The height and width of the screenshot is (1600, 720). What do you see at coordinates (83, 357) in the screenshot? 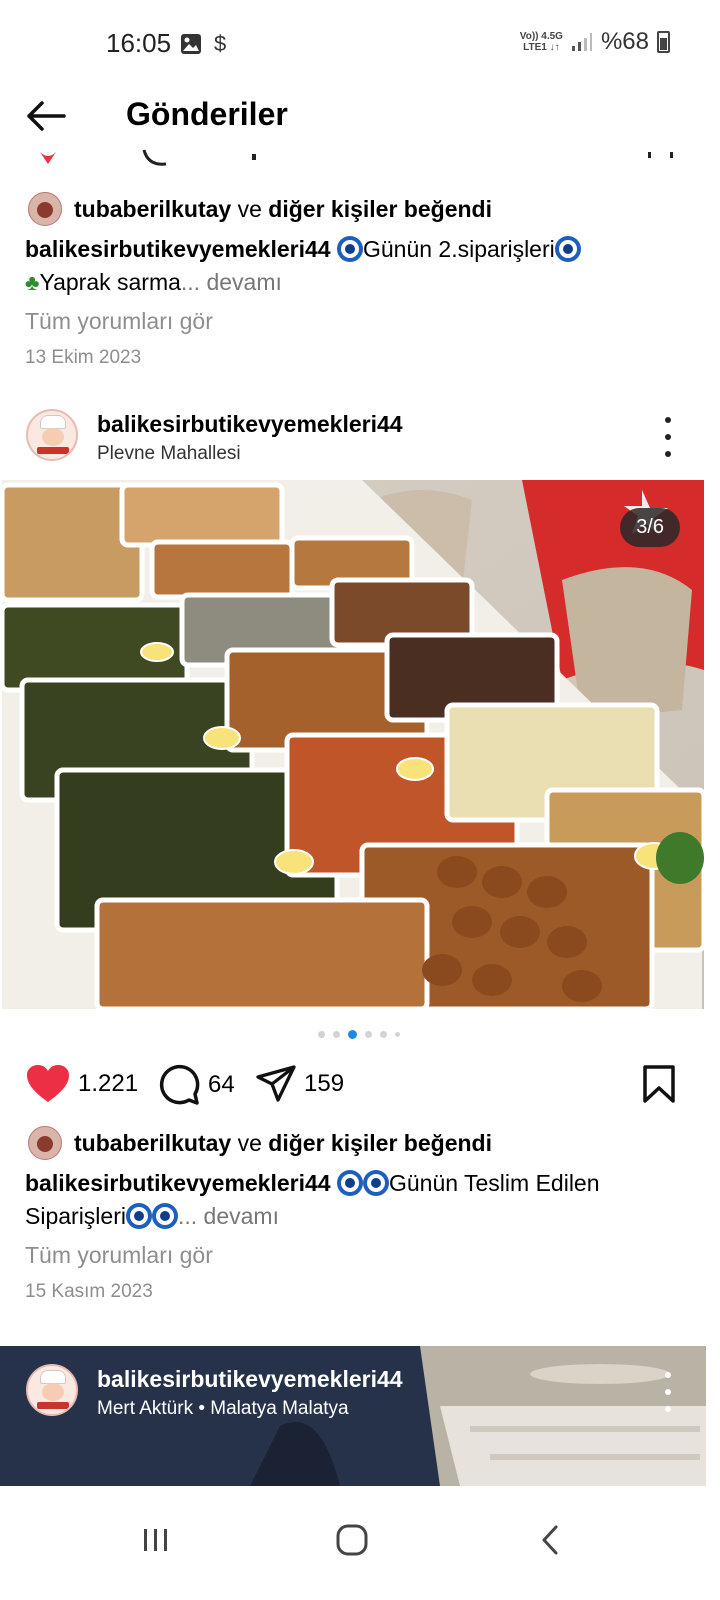
I see `post-date: 13 Ekim 2023` at bounding box center [83, 357].